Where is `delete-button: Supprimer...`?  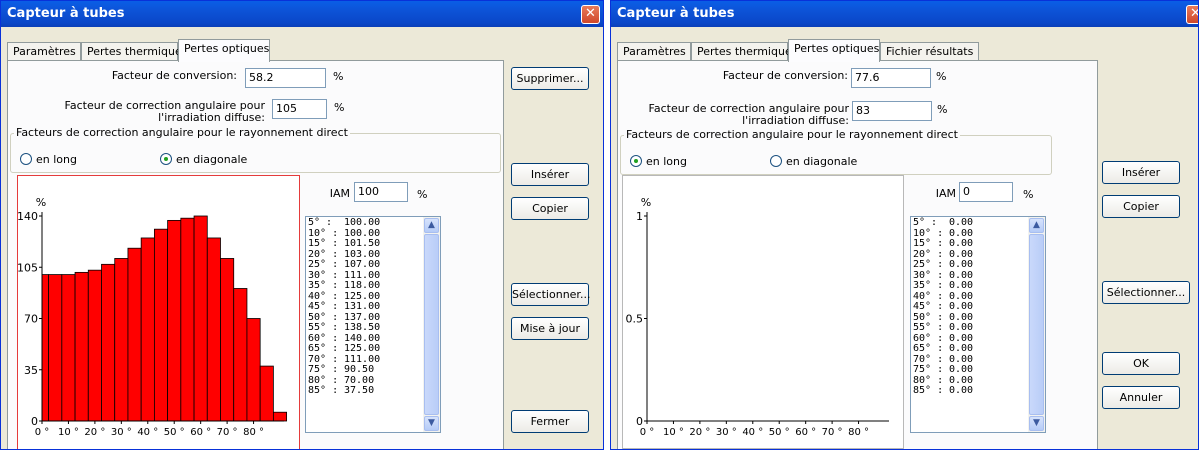
delete-button: Supprimer... is located at coordinates (550, 78).